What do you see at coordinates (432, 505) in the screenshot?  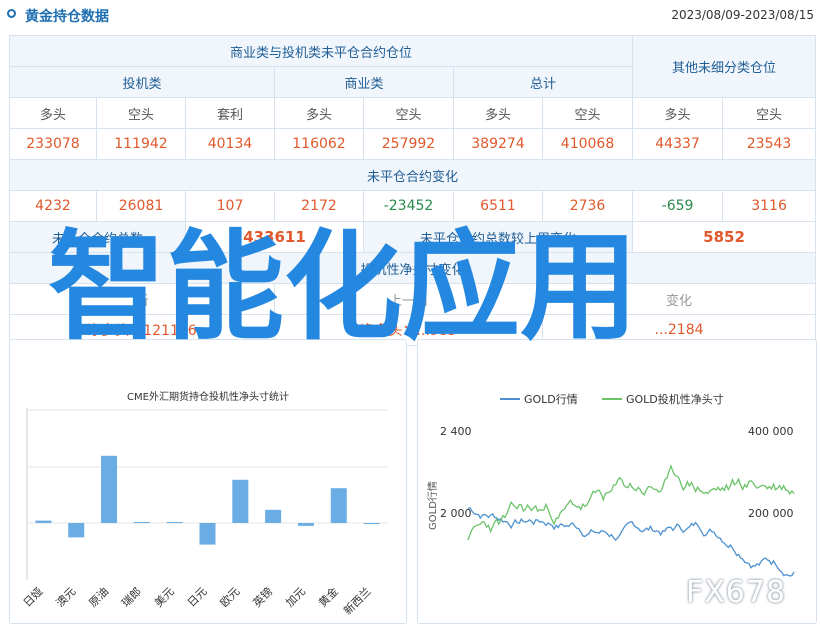 I see `left-axis-label: GOLD行情` at bounding box center [432, 505].